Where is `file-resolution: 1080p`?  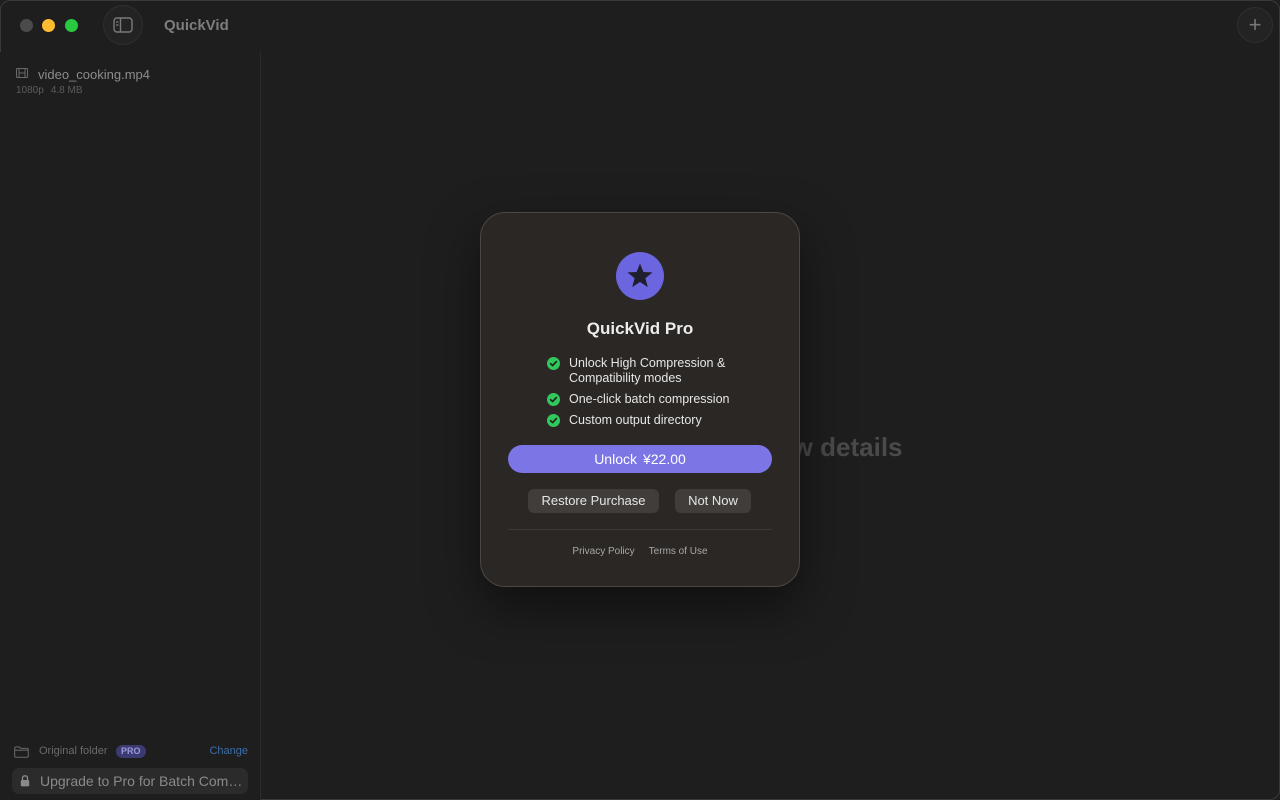
file-resolution: 1080p is located at coordinates (30, 90).